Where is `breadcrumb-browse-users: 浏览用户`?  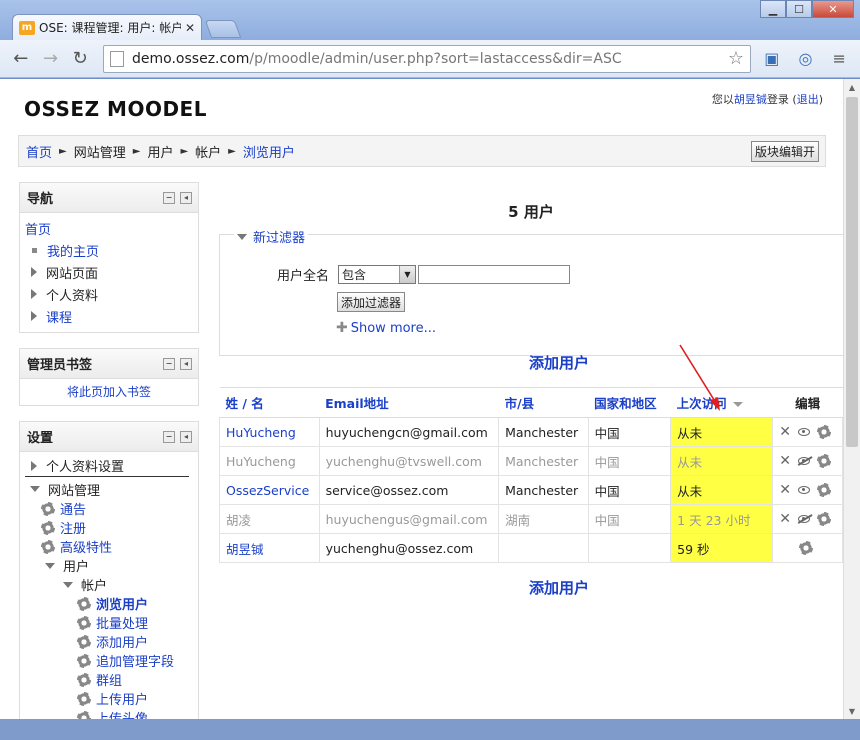 breadcrumb-browse-users: 浏览用户 is located at coordinates (269, 151).